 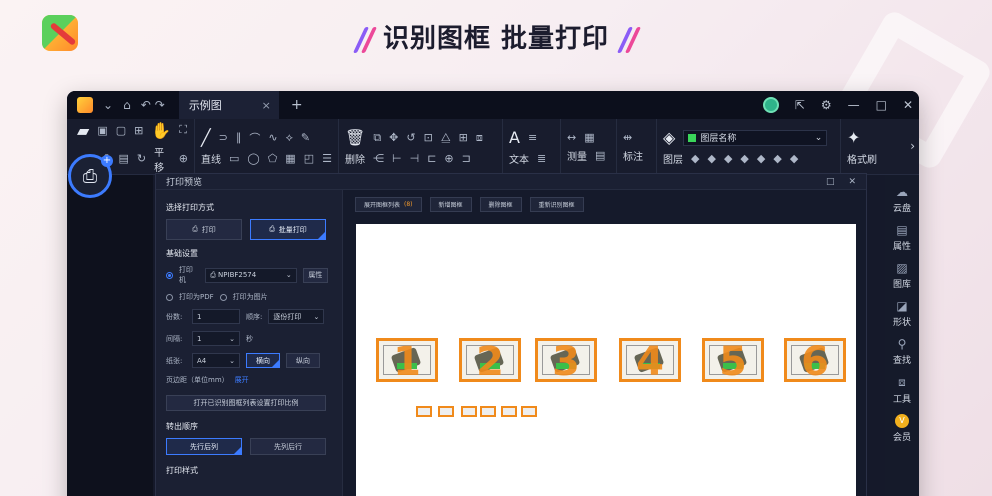 I want to click on printer-properties-button: 属性, so click(x=315, y=275).